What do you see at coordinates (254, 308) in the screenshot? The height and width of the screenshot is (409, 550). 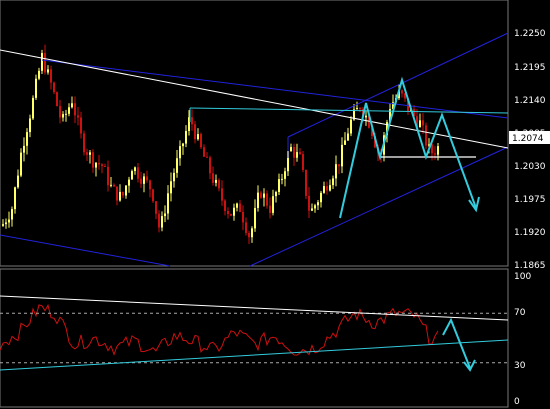 I see `oscillator-resistance` at bounding box center [254, 308].